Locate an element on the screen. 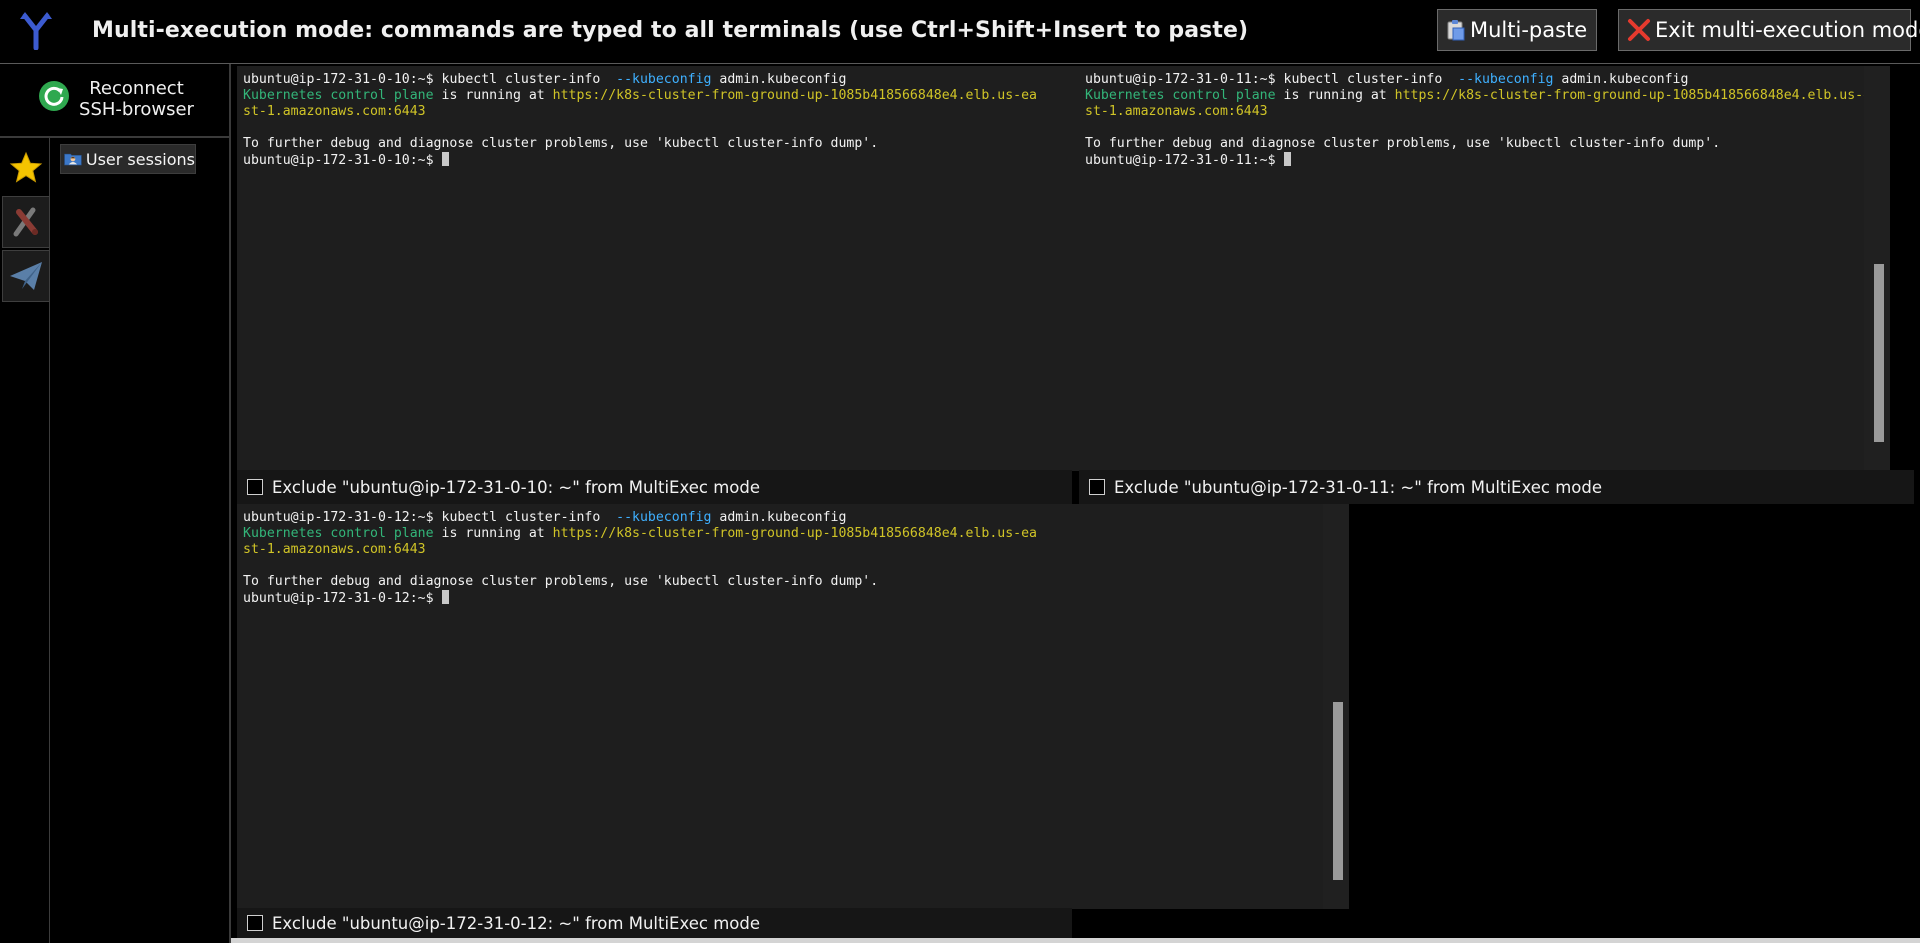 This screenshot has height=943, width=1920. exit-multi-exec-button: Exit multi-execution mode is located at coordinates (1769, 30).